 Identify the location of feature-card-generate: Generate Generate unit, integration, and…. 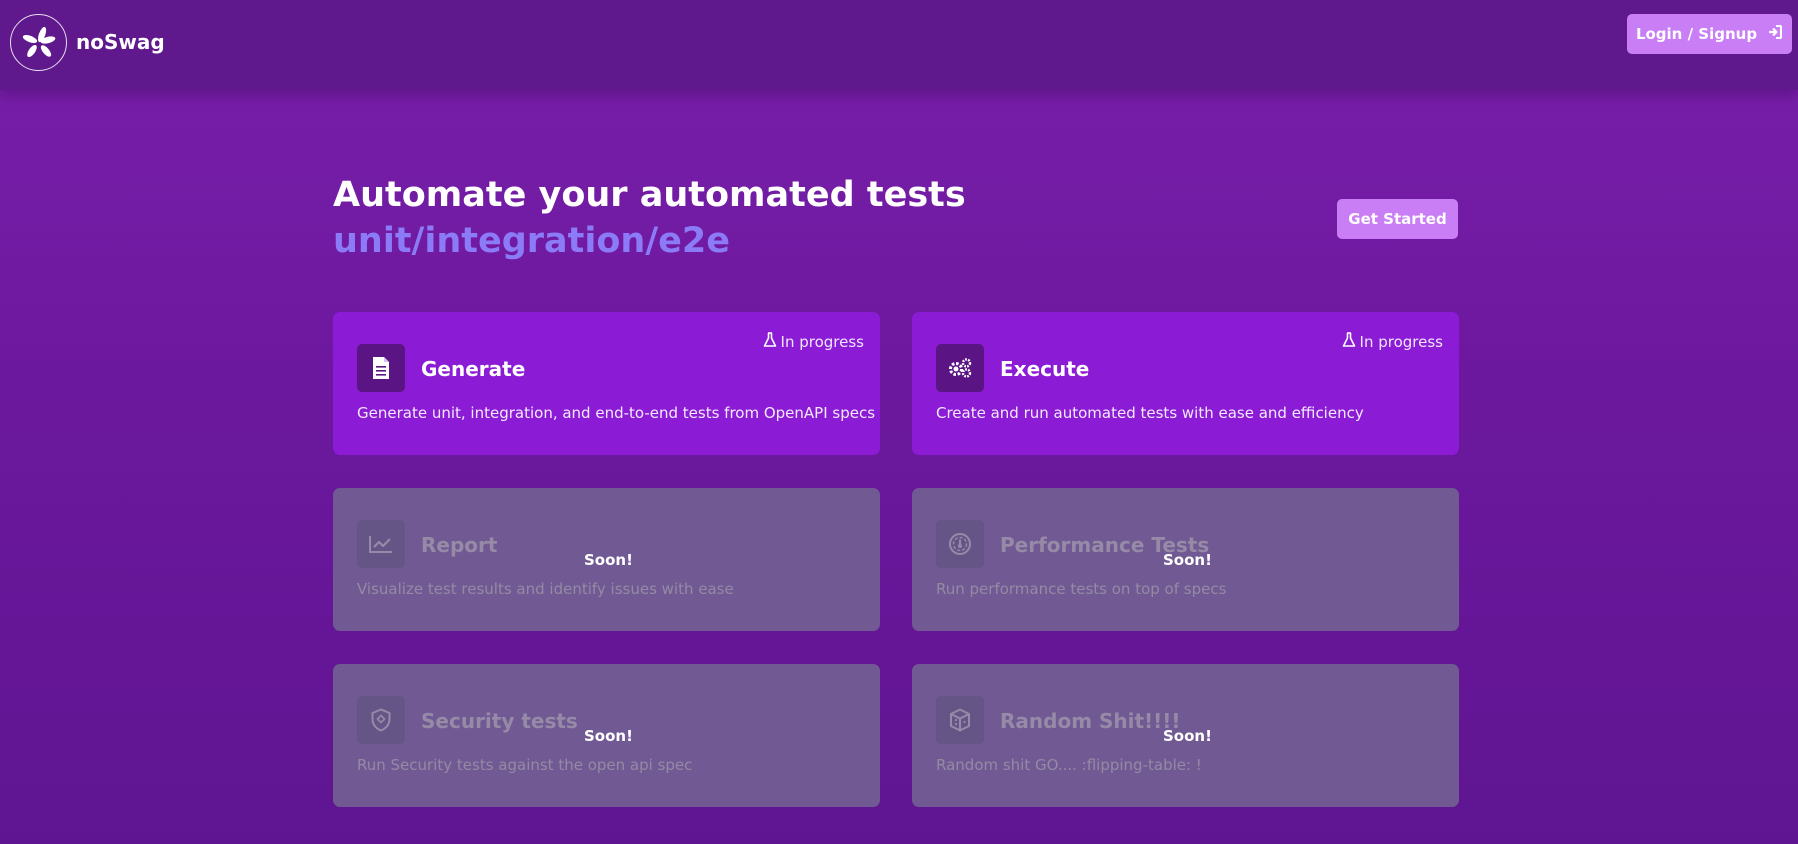
(606, 383).